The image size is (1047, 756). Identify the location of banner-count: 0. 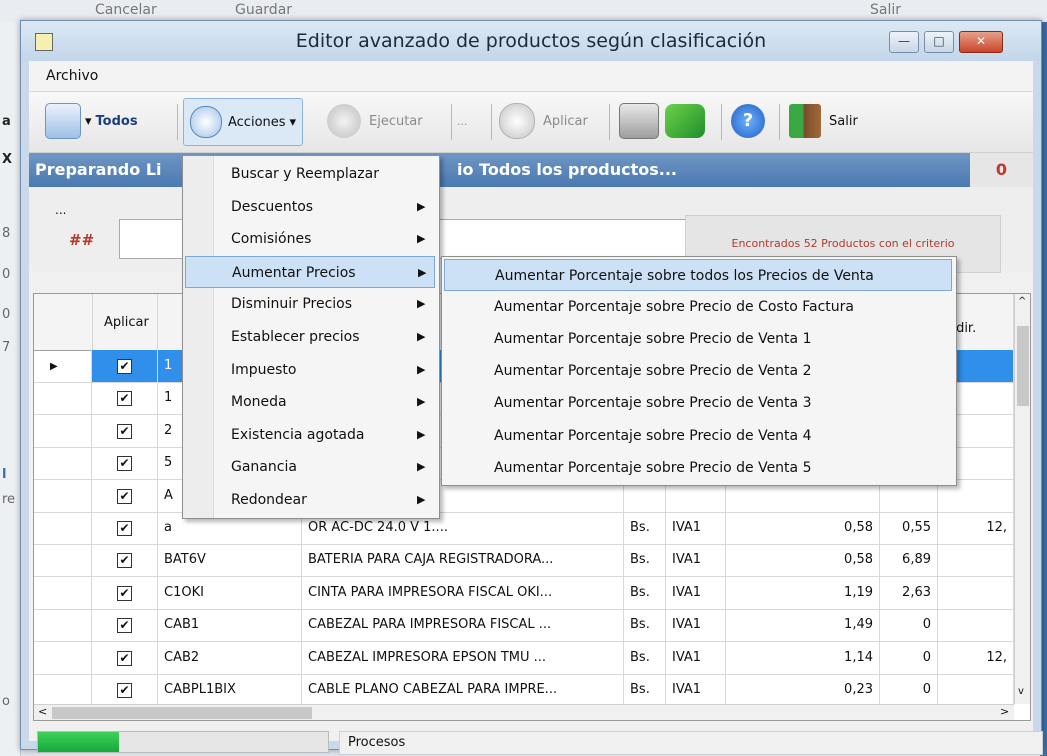
(1001, 170).